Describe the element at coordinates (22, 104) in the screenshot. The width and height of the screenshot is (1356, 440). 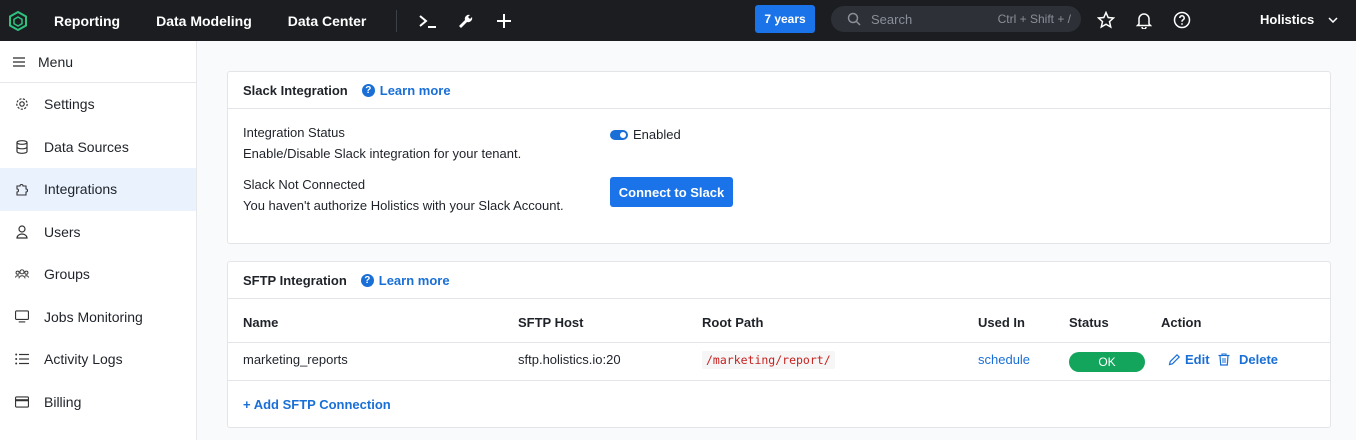
I see `gear-icon` at that location.